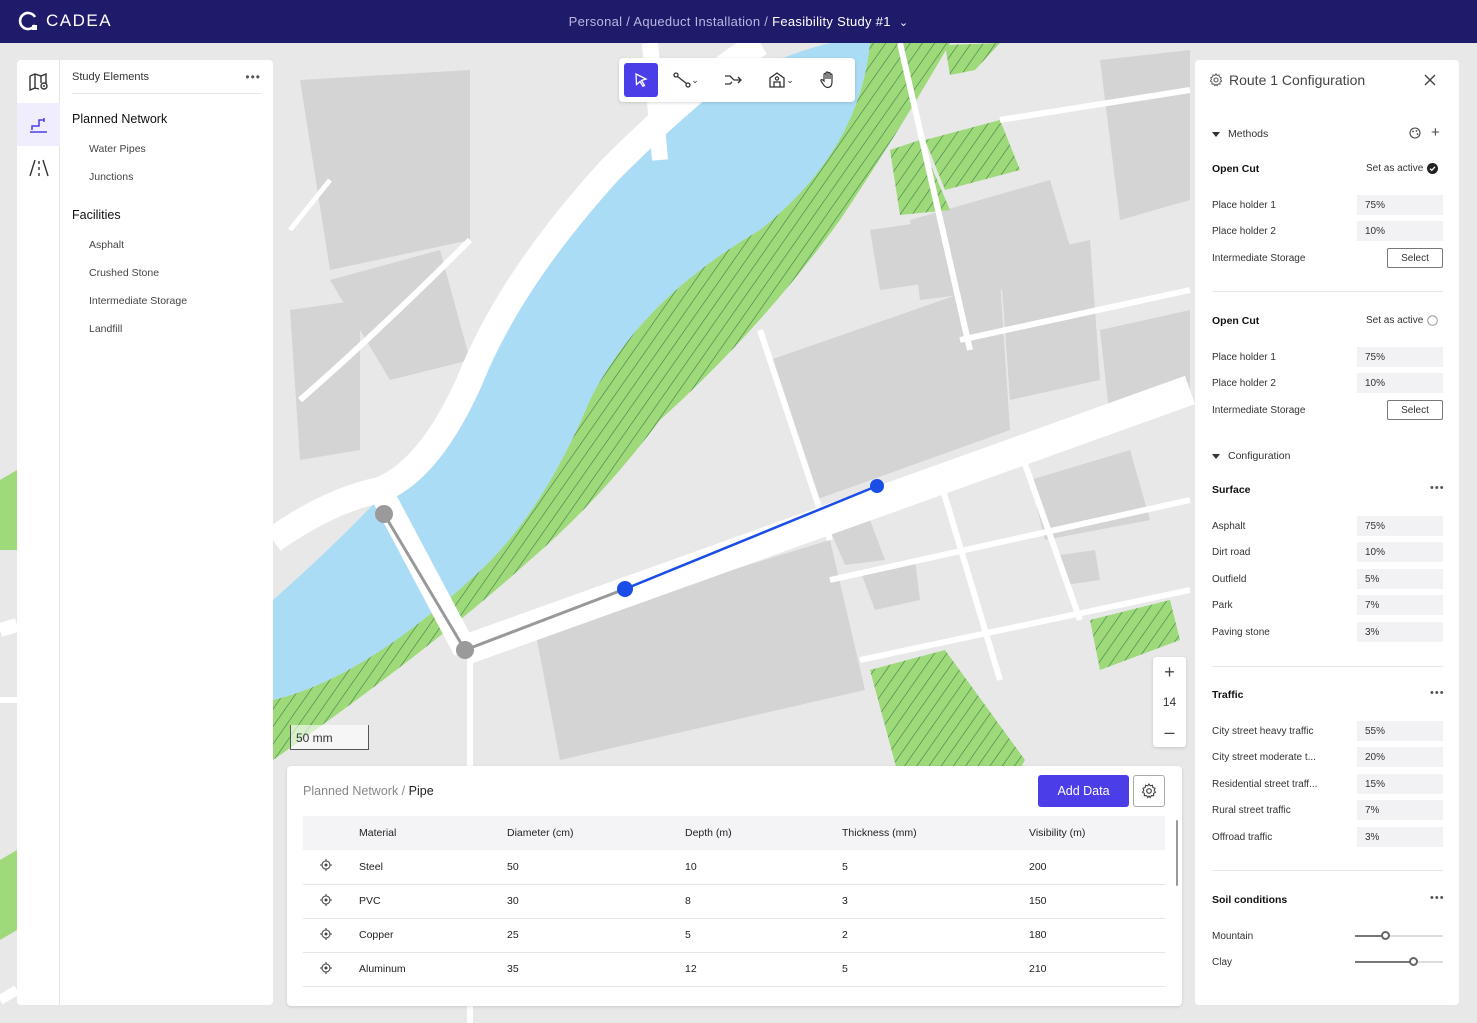 The image size is (1477, 1023). I want to click on hand-icon, so click(826, 80).